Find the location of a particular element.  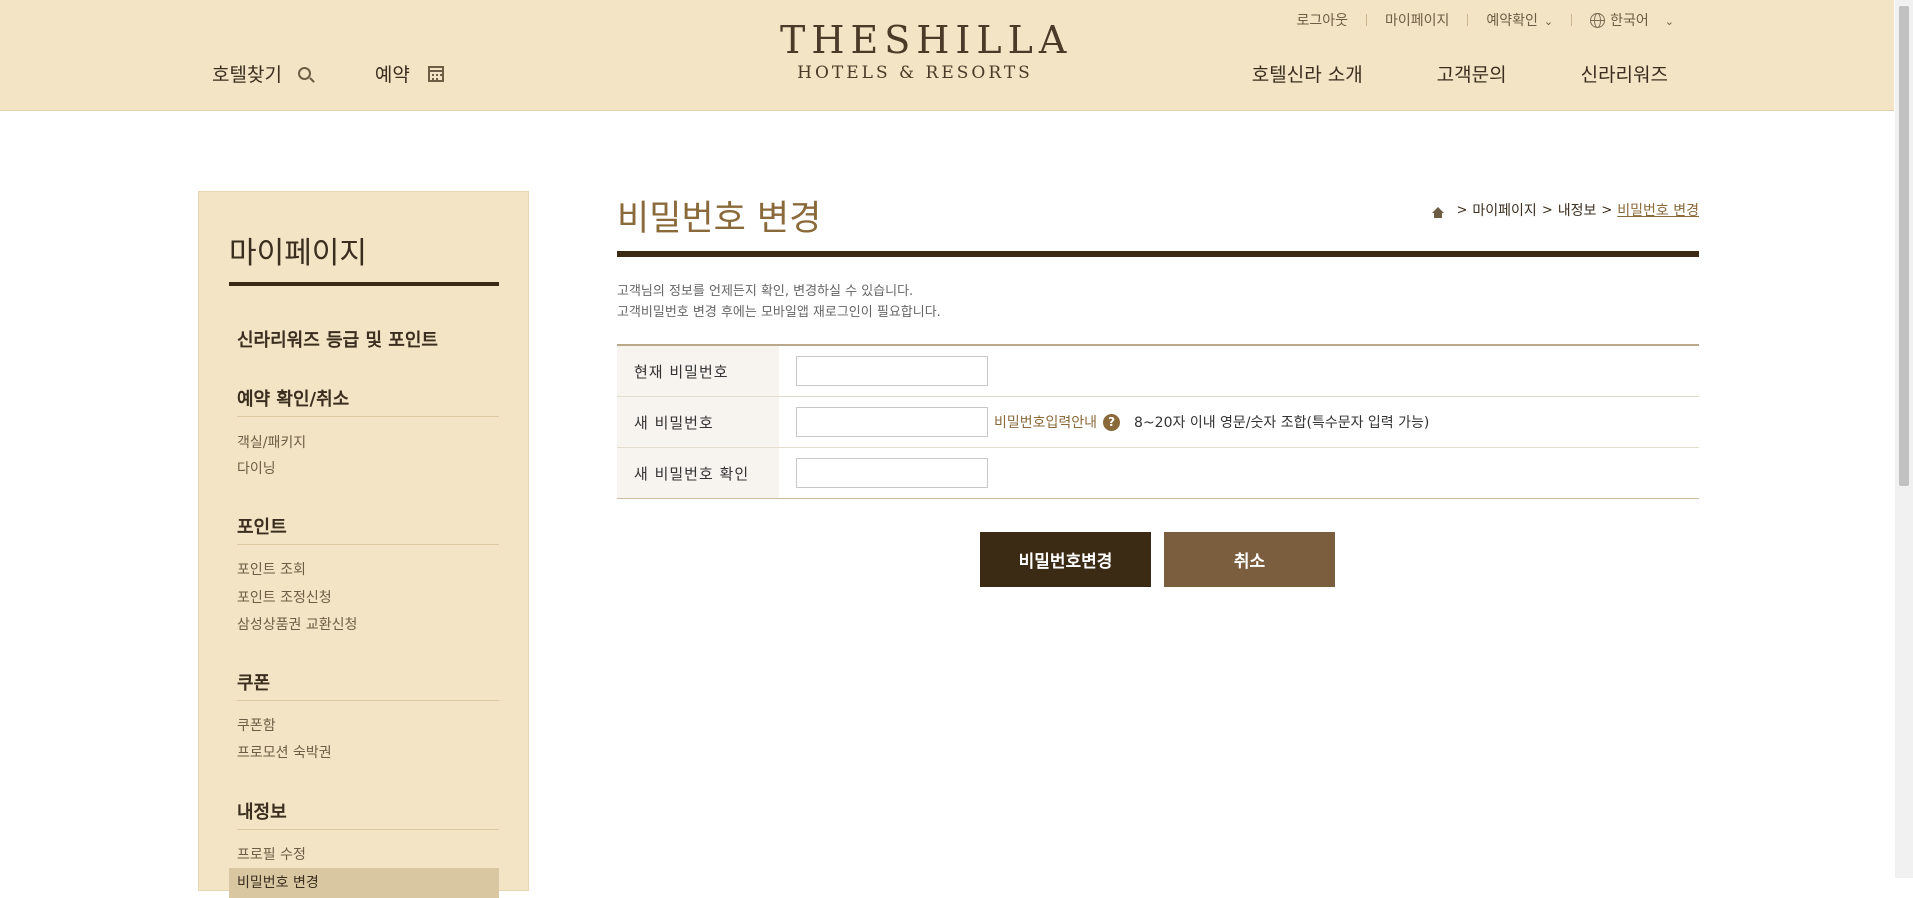

language-label: 한국어 is located at coordinates (1629, 21).